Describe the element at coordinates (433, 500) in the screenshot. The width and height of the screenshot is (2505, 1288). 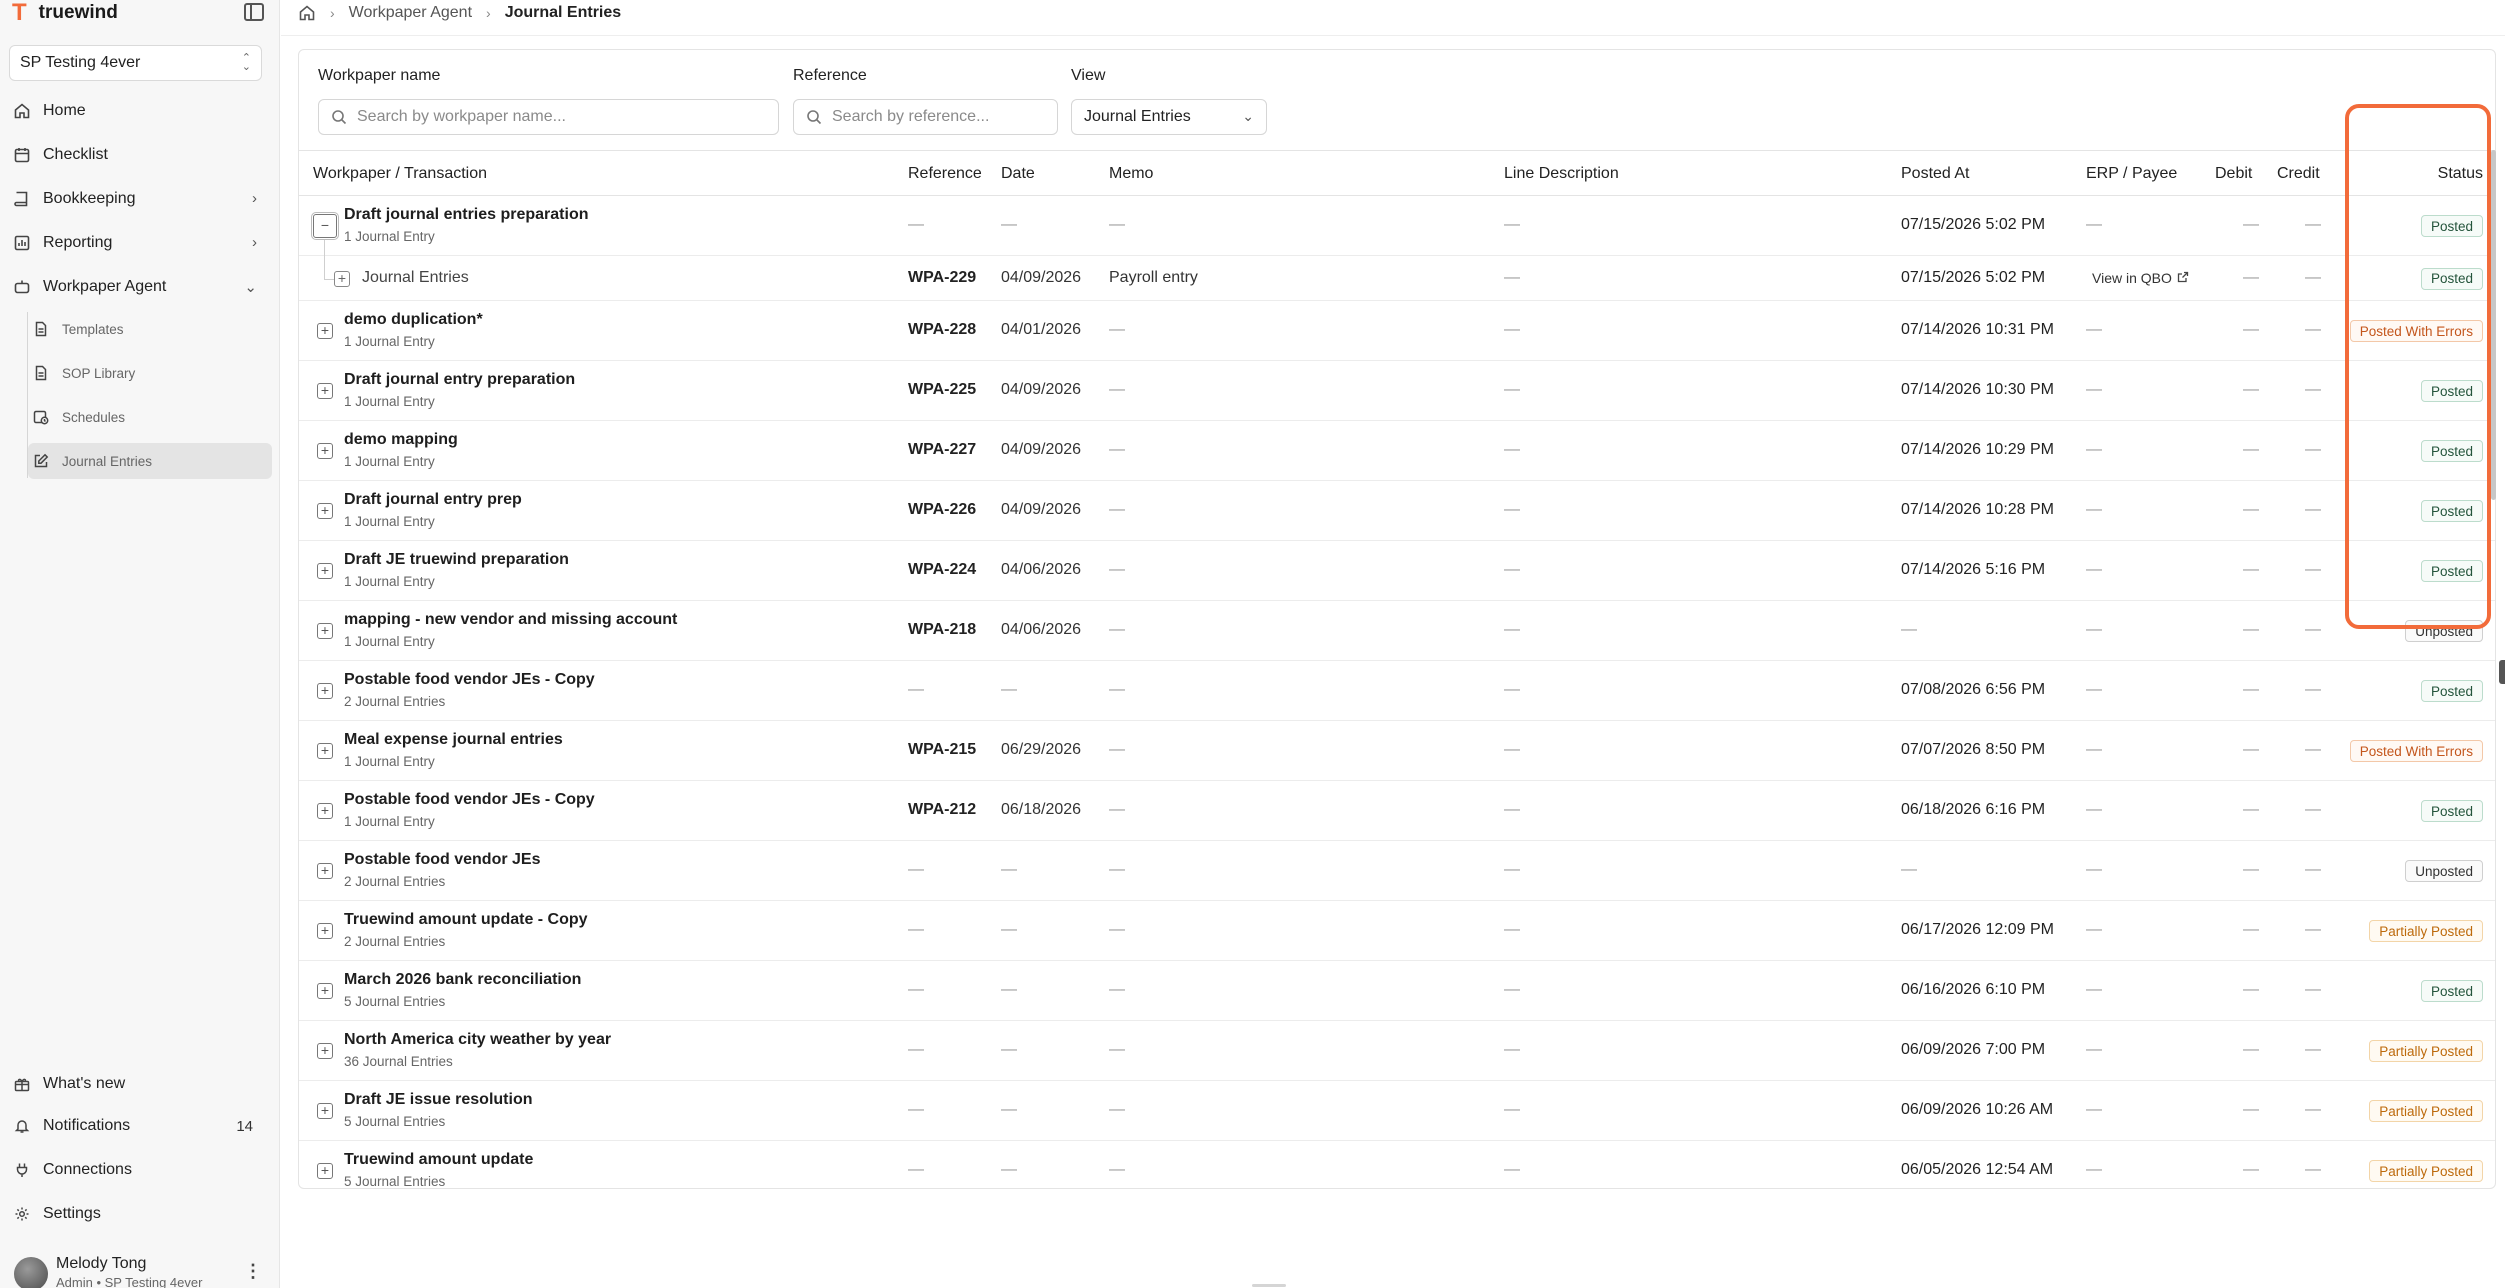
I see `workpaper-title: Draft journal entry prep` at that location.